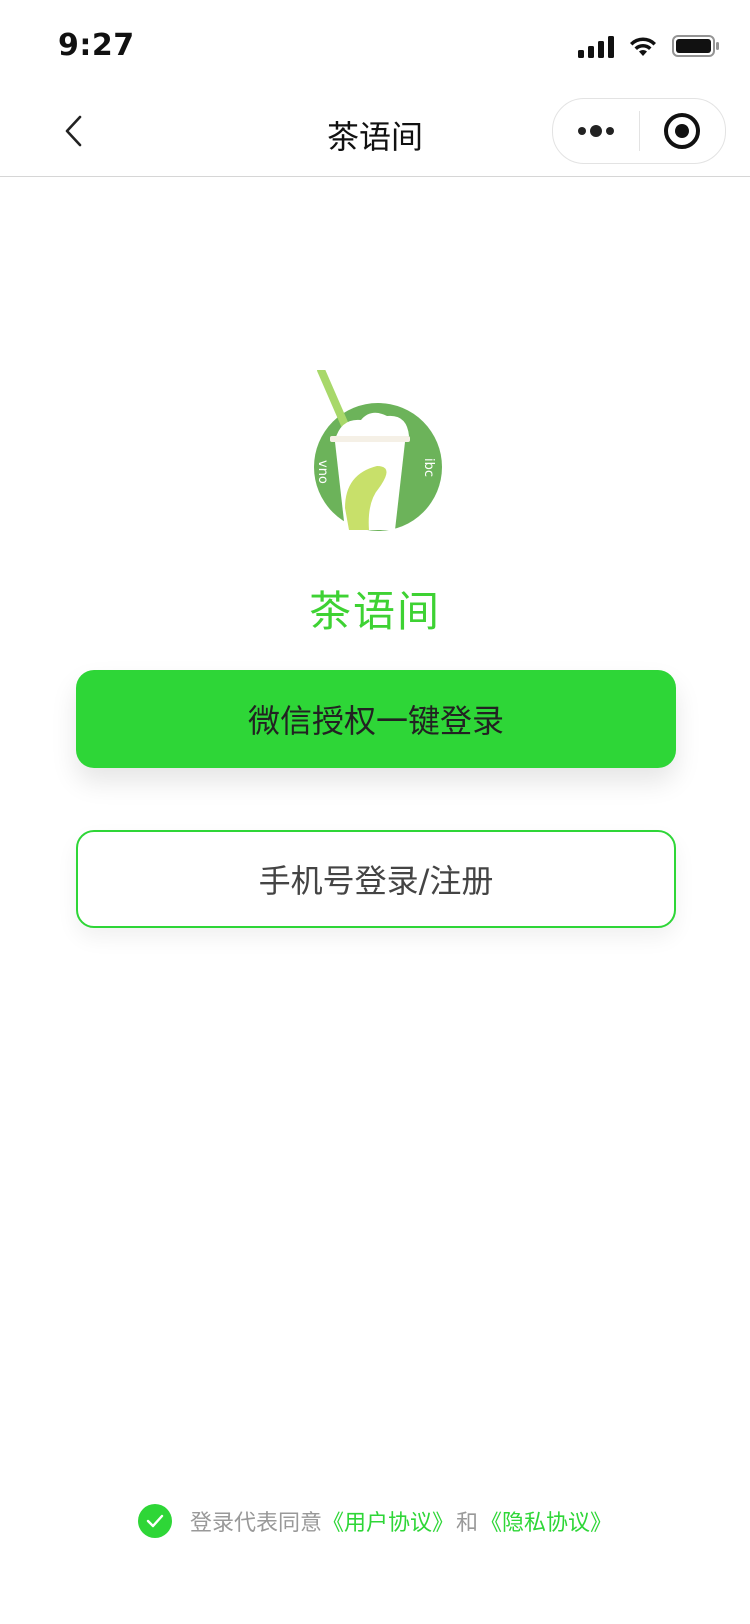 The image size is (750, 1624). What do you see at coordinates (96, 45) in the screenshot?
I see `status-time: 9:27` at bounding box center [96, 45].